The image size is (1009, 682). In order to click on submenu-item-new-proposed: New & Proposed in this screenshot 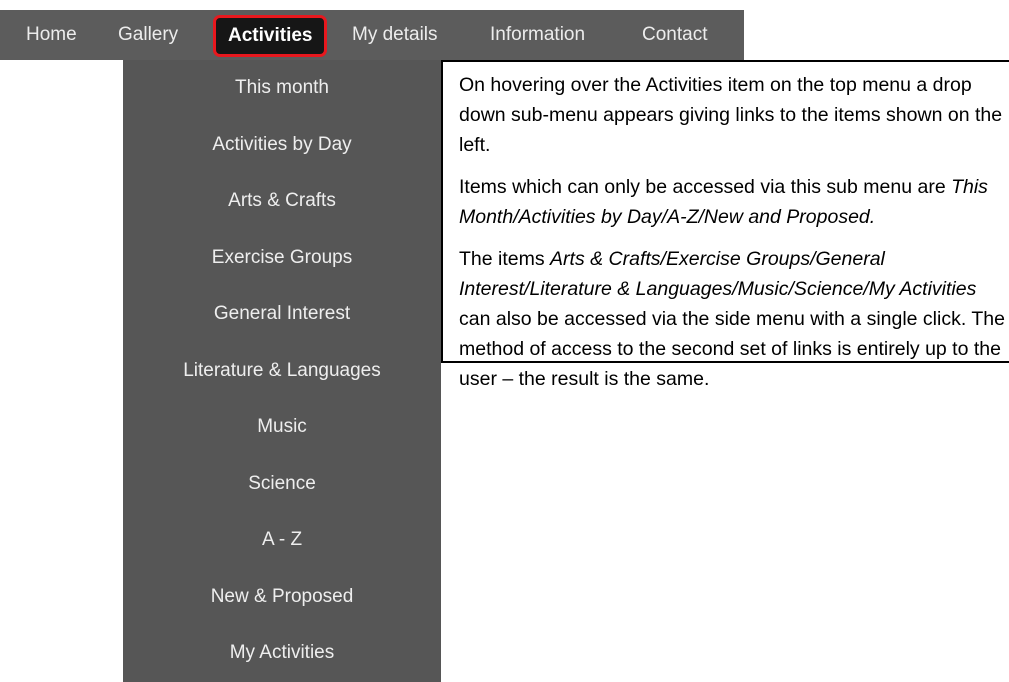, I will do `click(282, 597)`.